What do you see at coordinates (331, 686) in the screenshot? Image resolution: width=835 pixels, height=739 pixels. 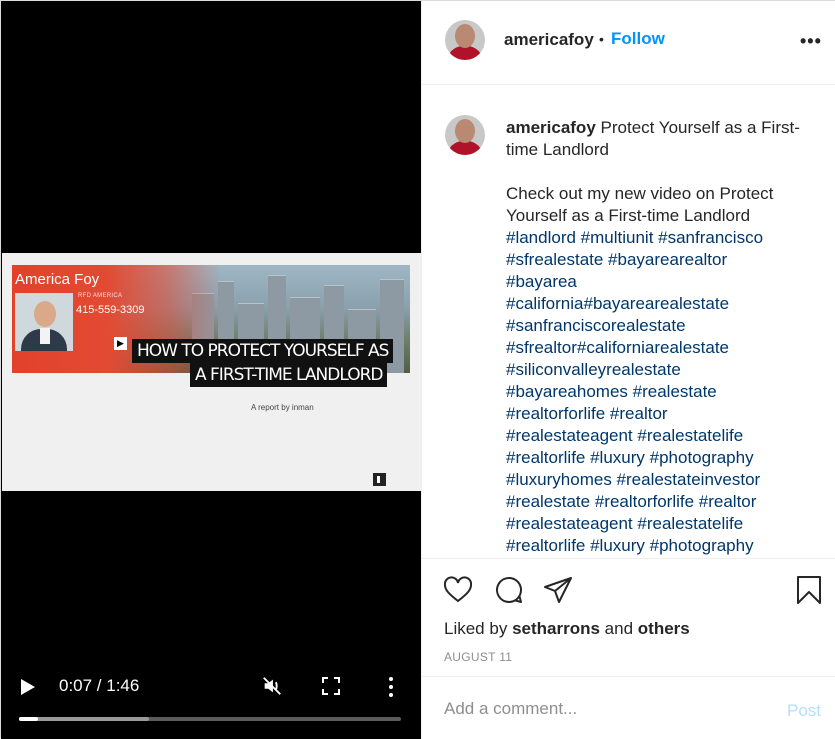 I see `fullscreen-icon` at bounding box center [331, 686].